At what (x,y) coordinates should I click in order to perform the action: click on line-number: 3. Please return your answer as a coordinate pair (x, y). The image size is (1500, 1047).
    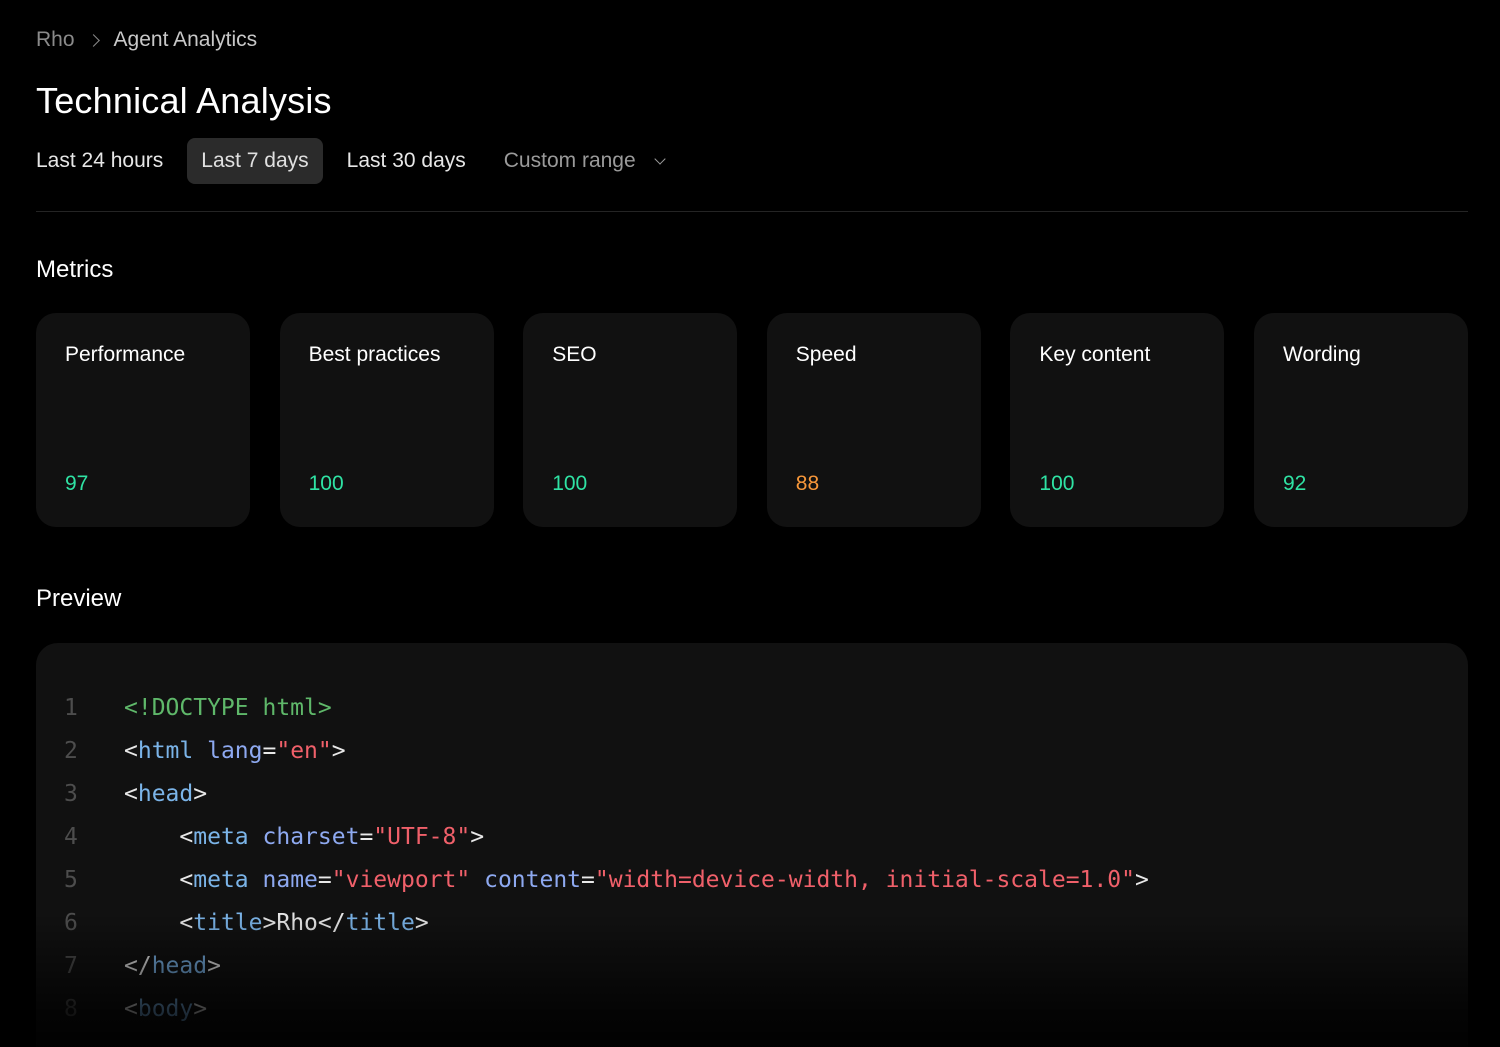
    Looking at the image, I should click on (71, 794).